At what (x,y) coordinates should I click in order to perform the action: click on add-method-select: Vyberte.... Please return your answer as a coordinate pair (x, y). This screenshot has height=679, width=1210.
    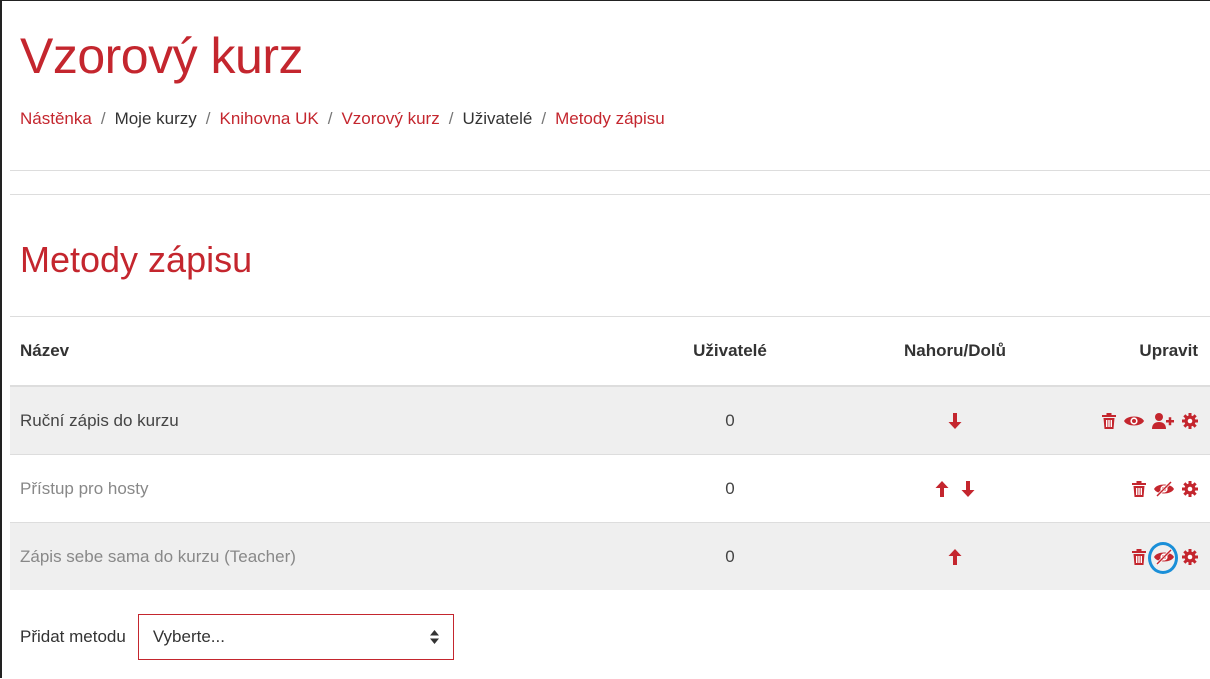
    Looking at the image, I should click on (295, 637).